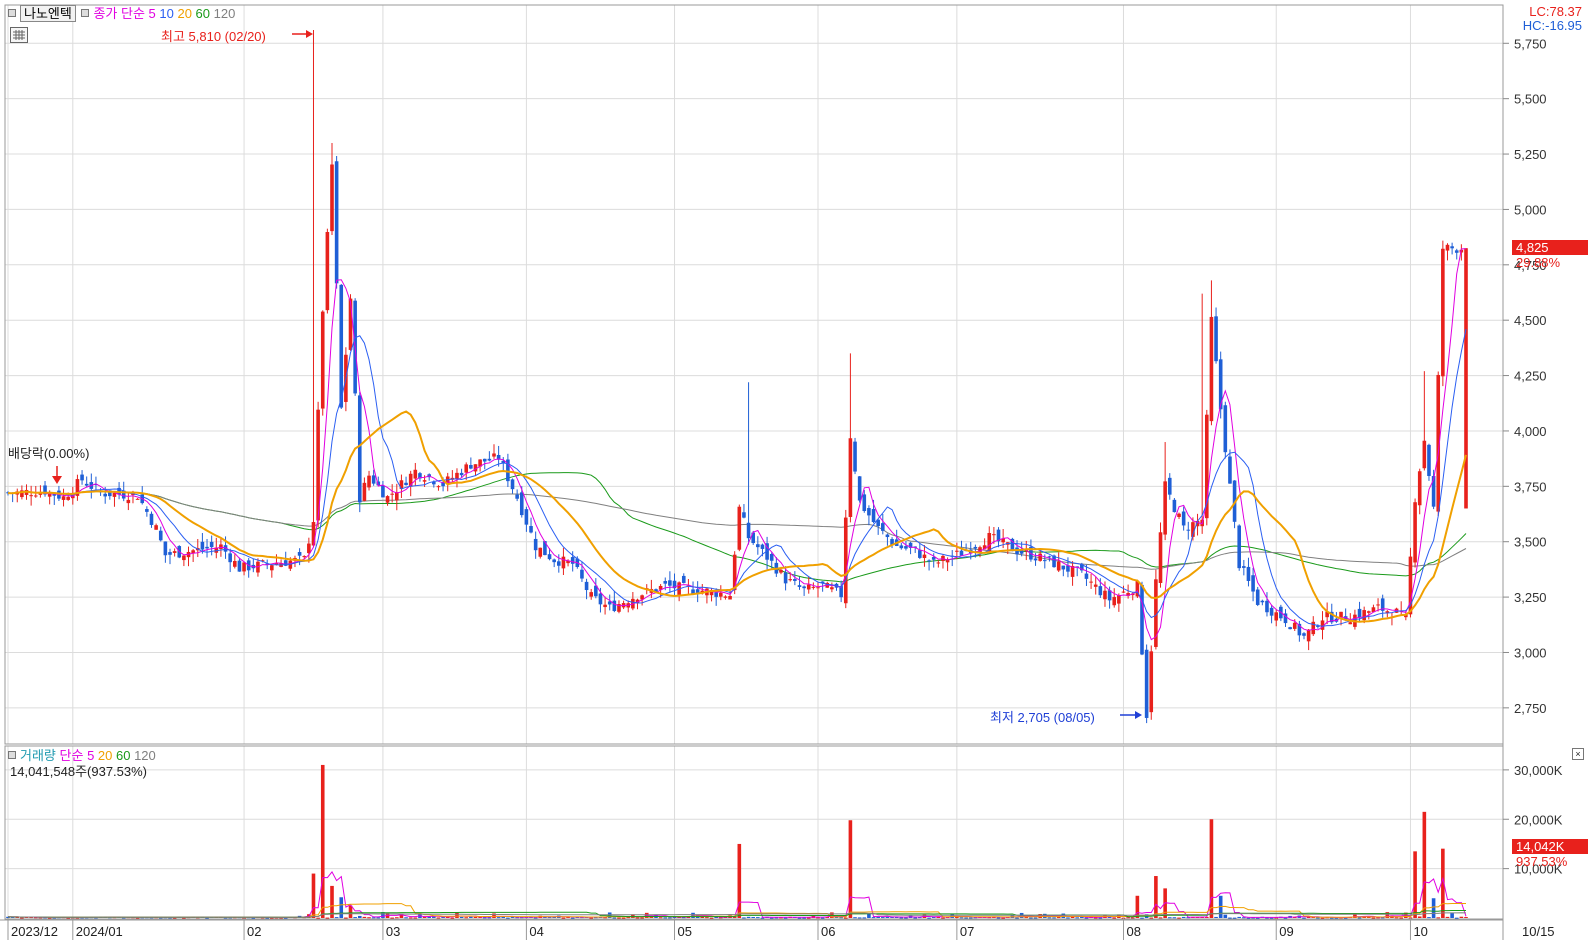 The height and width of the screenshot is (948, 1590). What do you see at coordinates (223, 13) in the screenshot?
I see `ma-period-120: 120` at bounding box center [223, 13].